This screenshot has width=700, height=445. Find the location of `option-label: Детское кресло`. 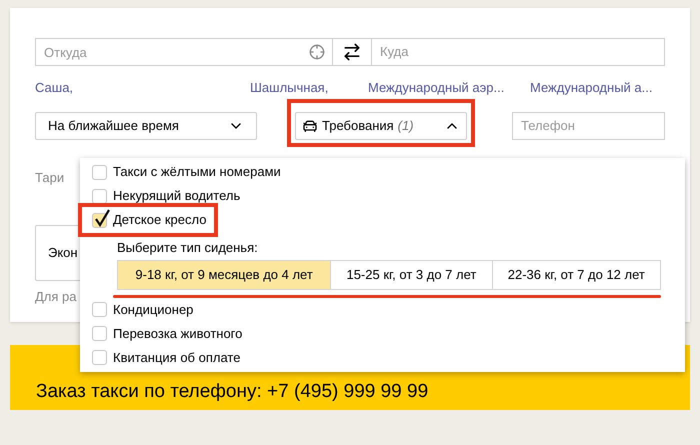

option-label: Детское кресло is located at coordinates (159, 220).